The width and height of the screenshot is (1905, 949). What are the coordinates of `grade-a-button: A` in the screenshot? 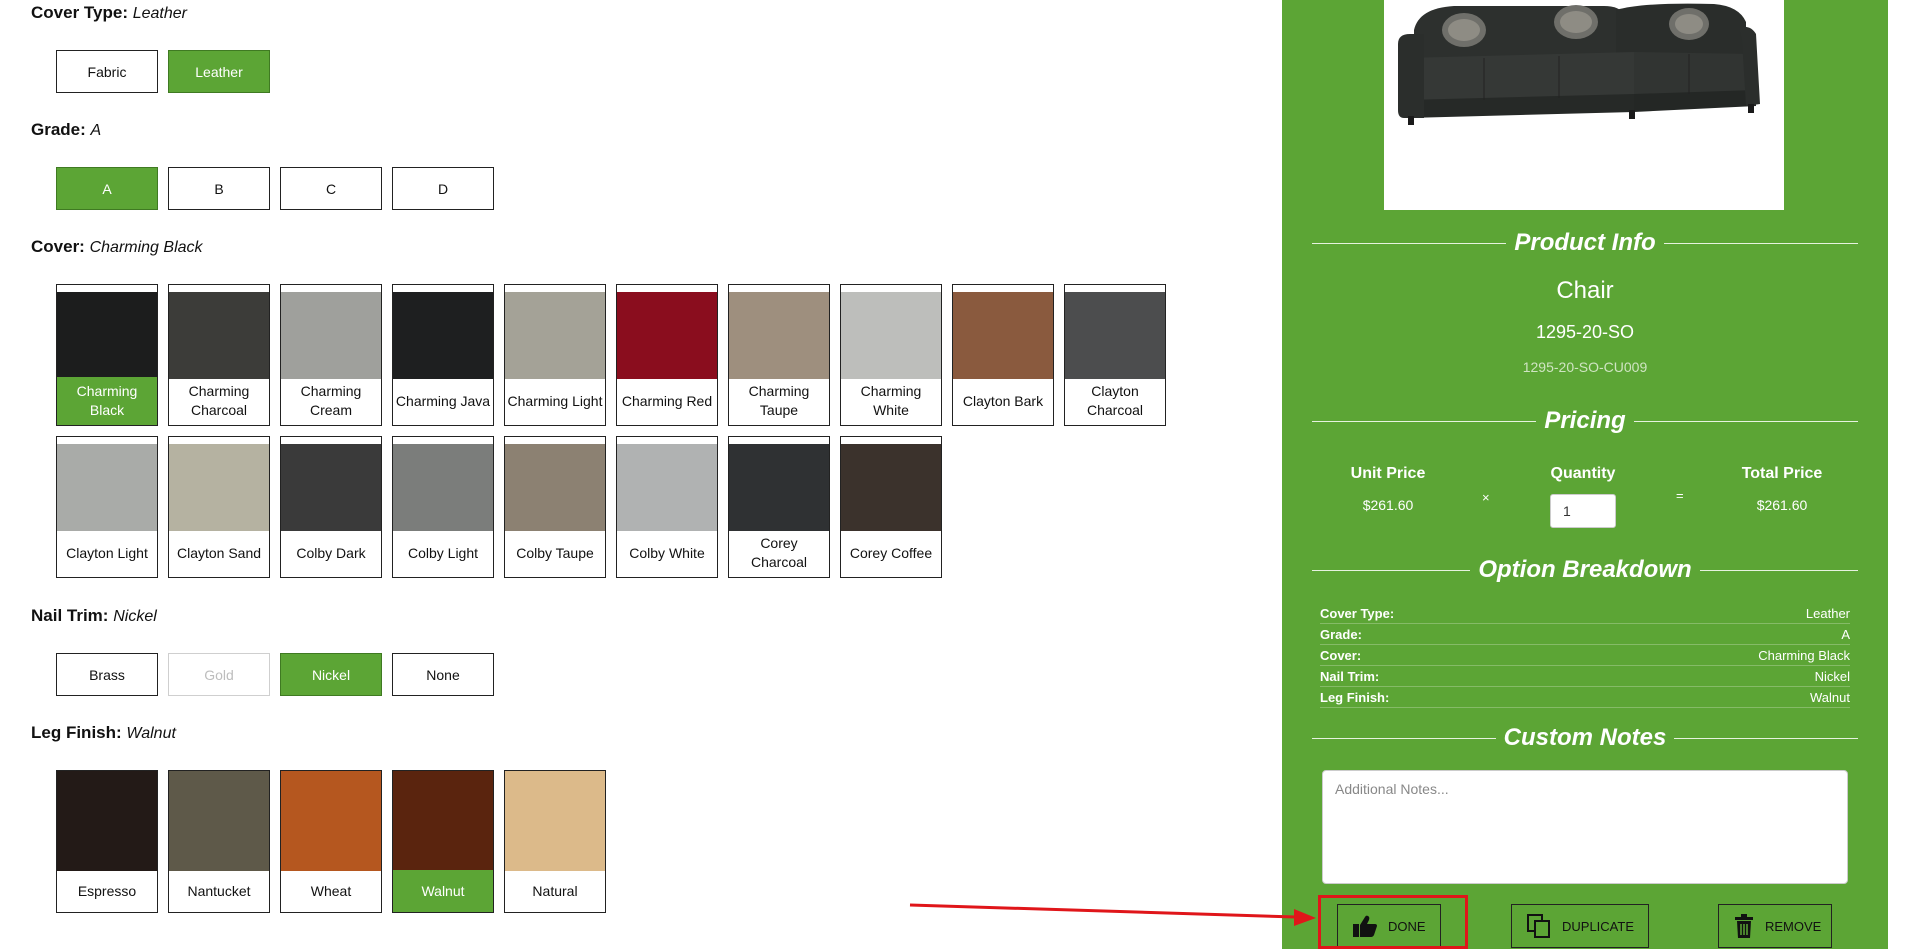 It's located at (107, 188).